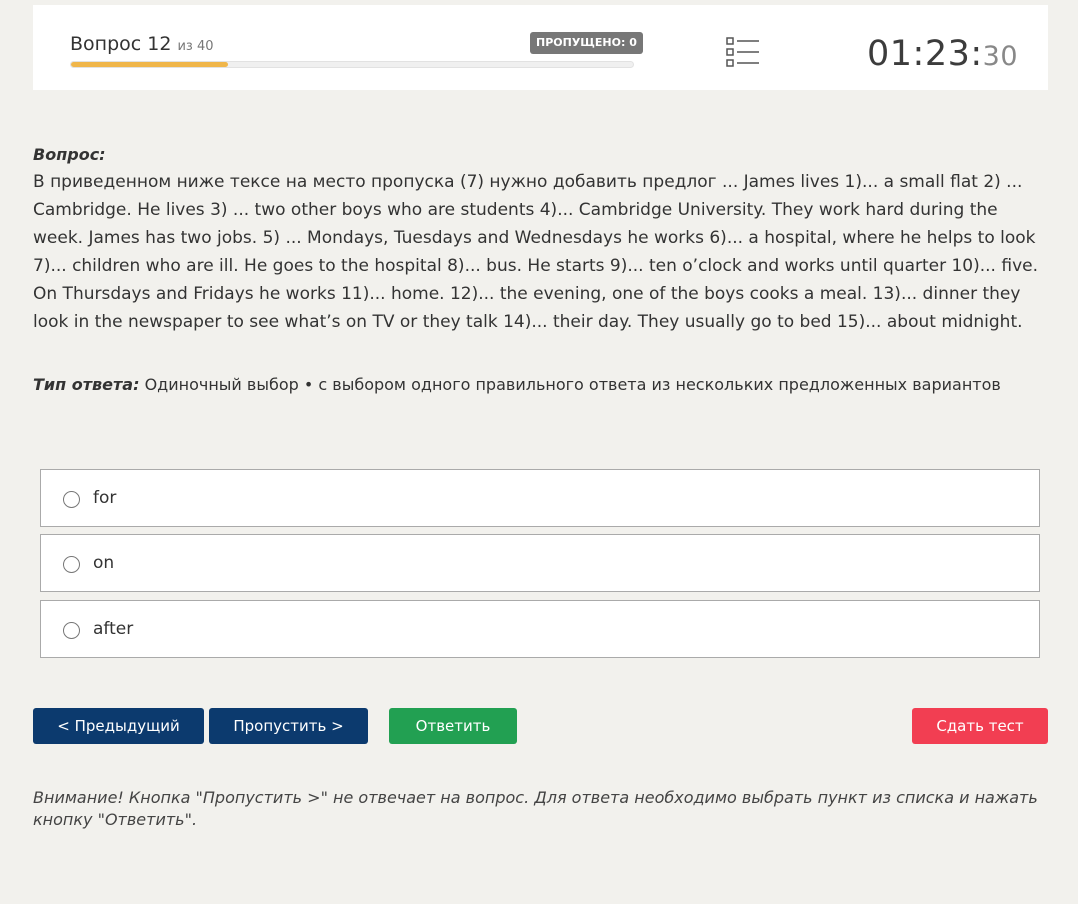  I want to click on timer: 01:23:30, so click(942, 54).